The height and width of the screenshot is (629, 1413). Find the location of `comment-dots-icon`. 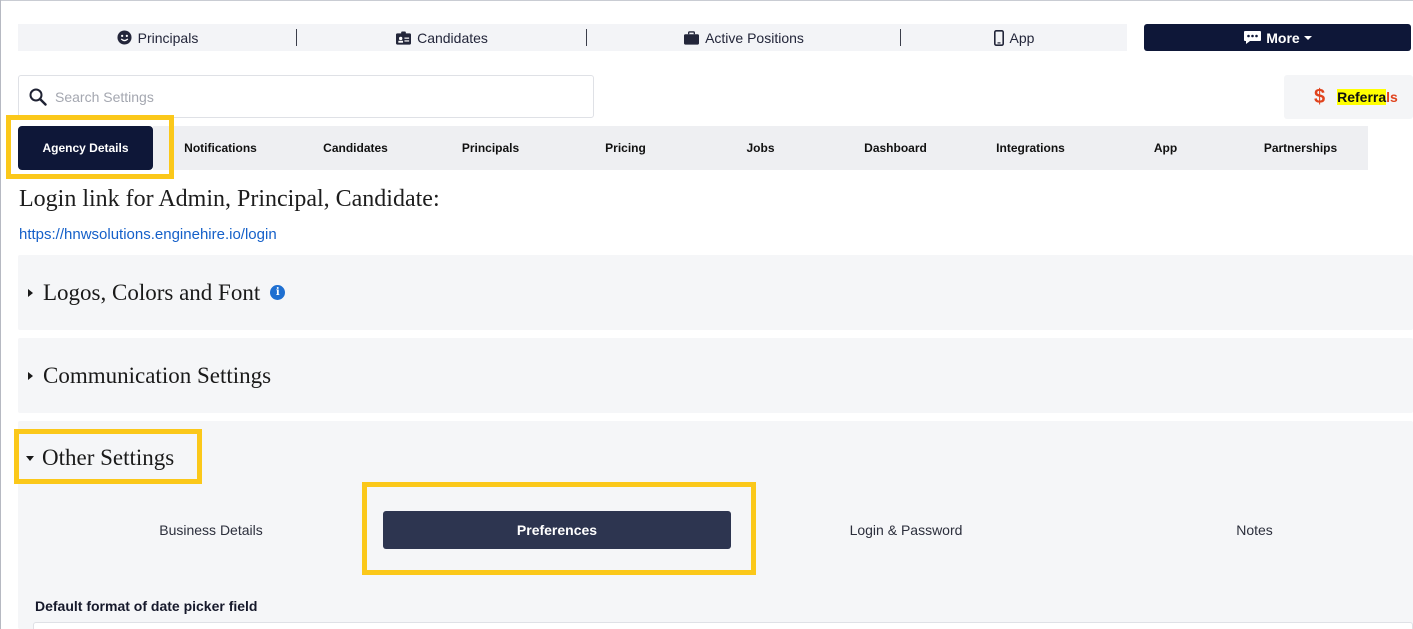

comment-dots-icon is located at coordinates (1252, 37).